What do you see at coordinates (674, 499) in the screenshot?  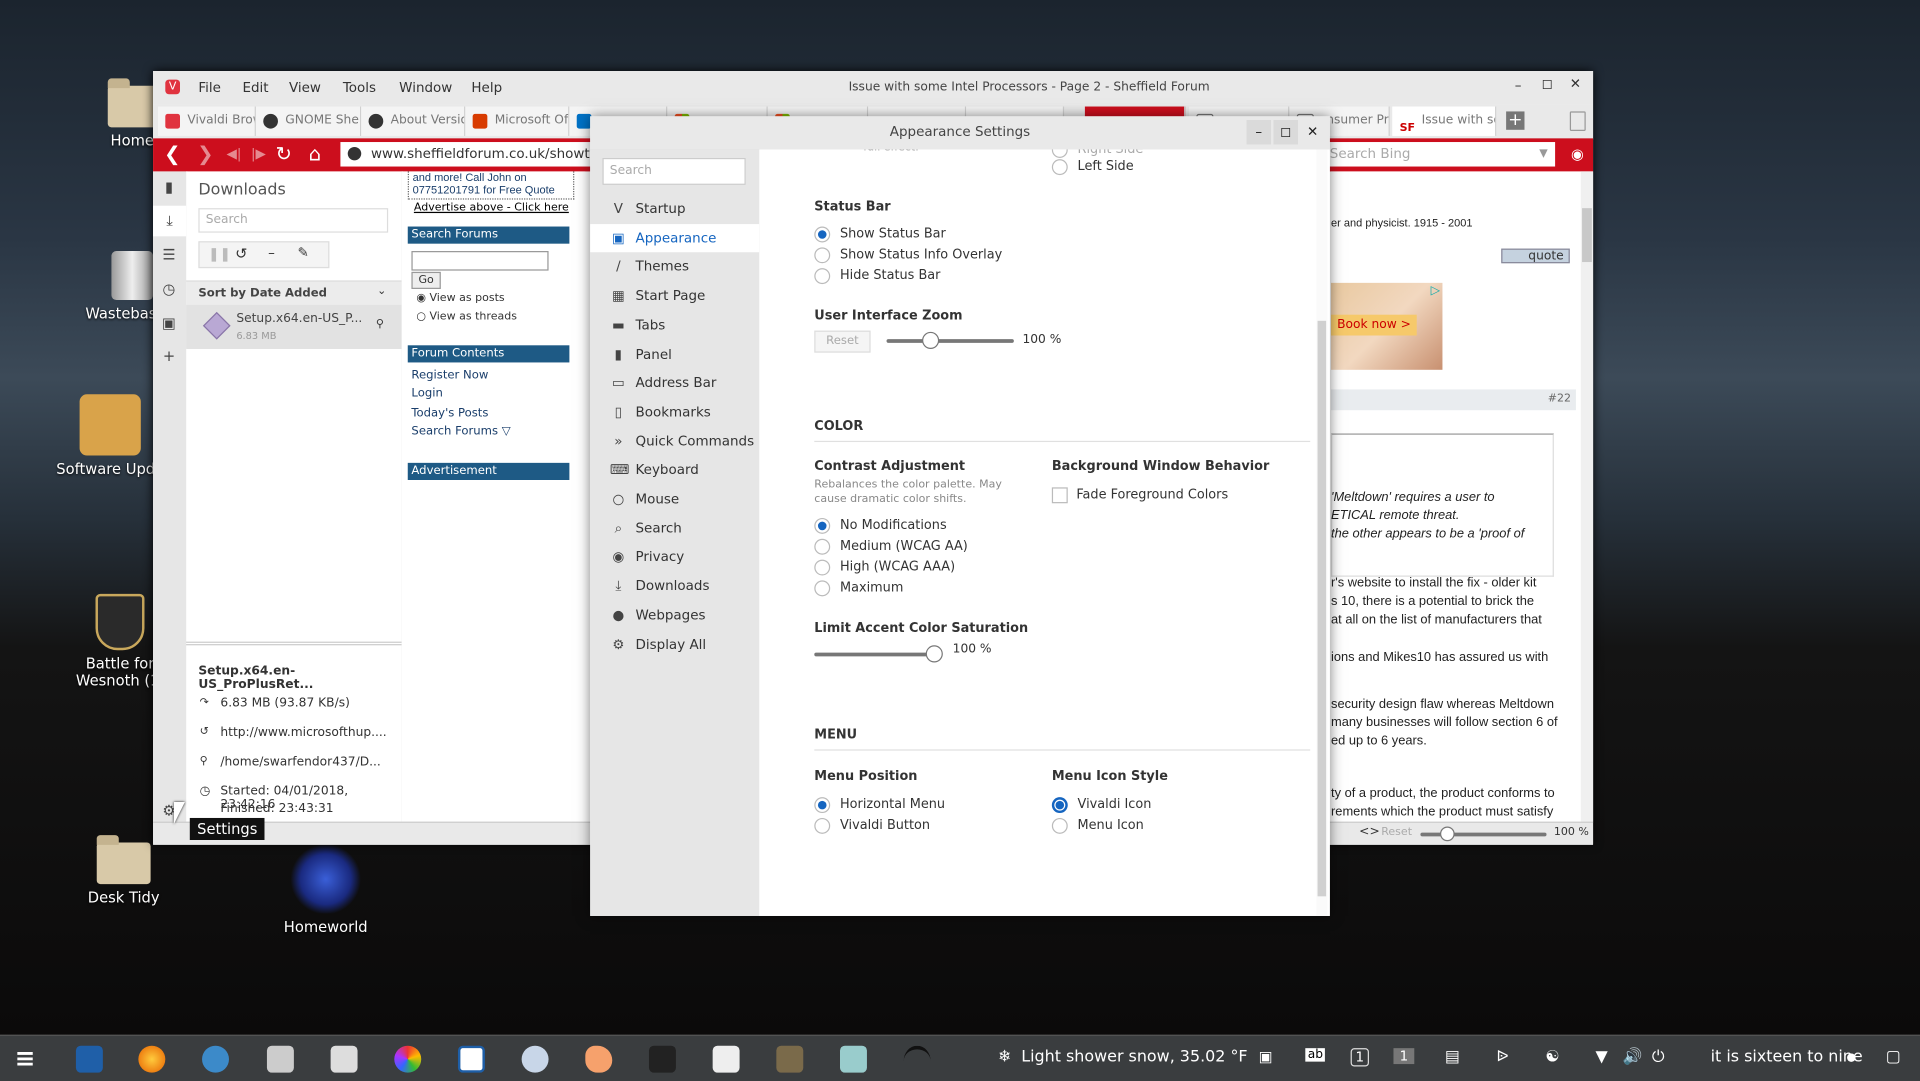 I see `settings-nav-mouse: ○ Mouse` at bounding box center [674, 499].